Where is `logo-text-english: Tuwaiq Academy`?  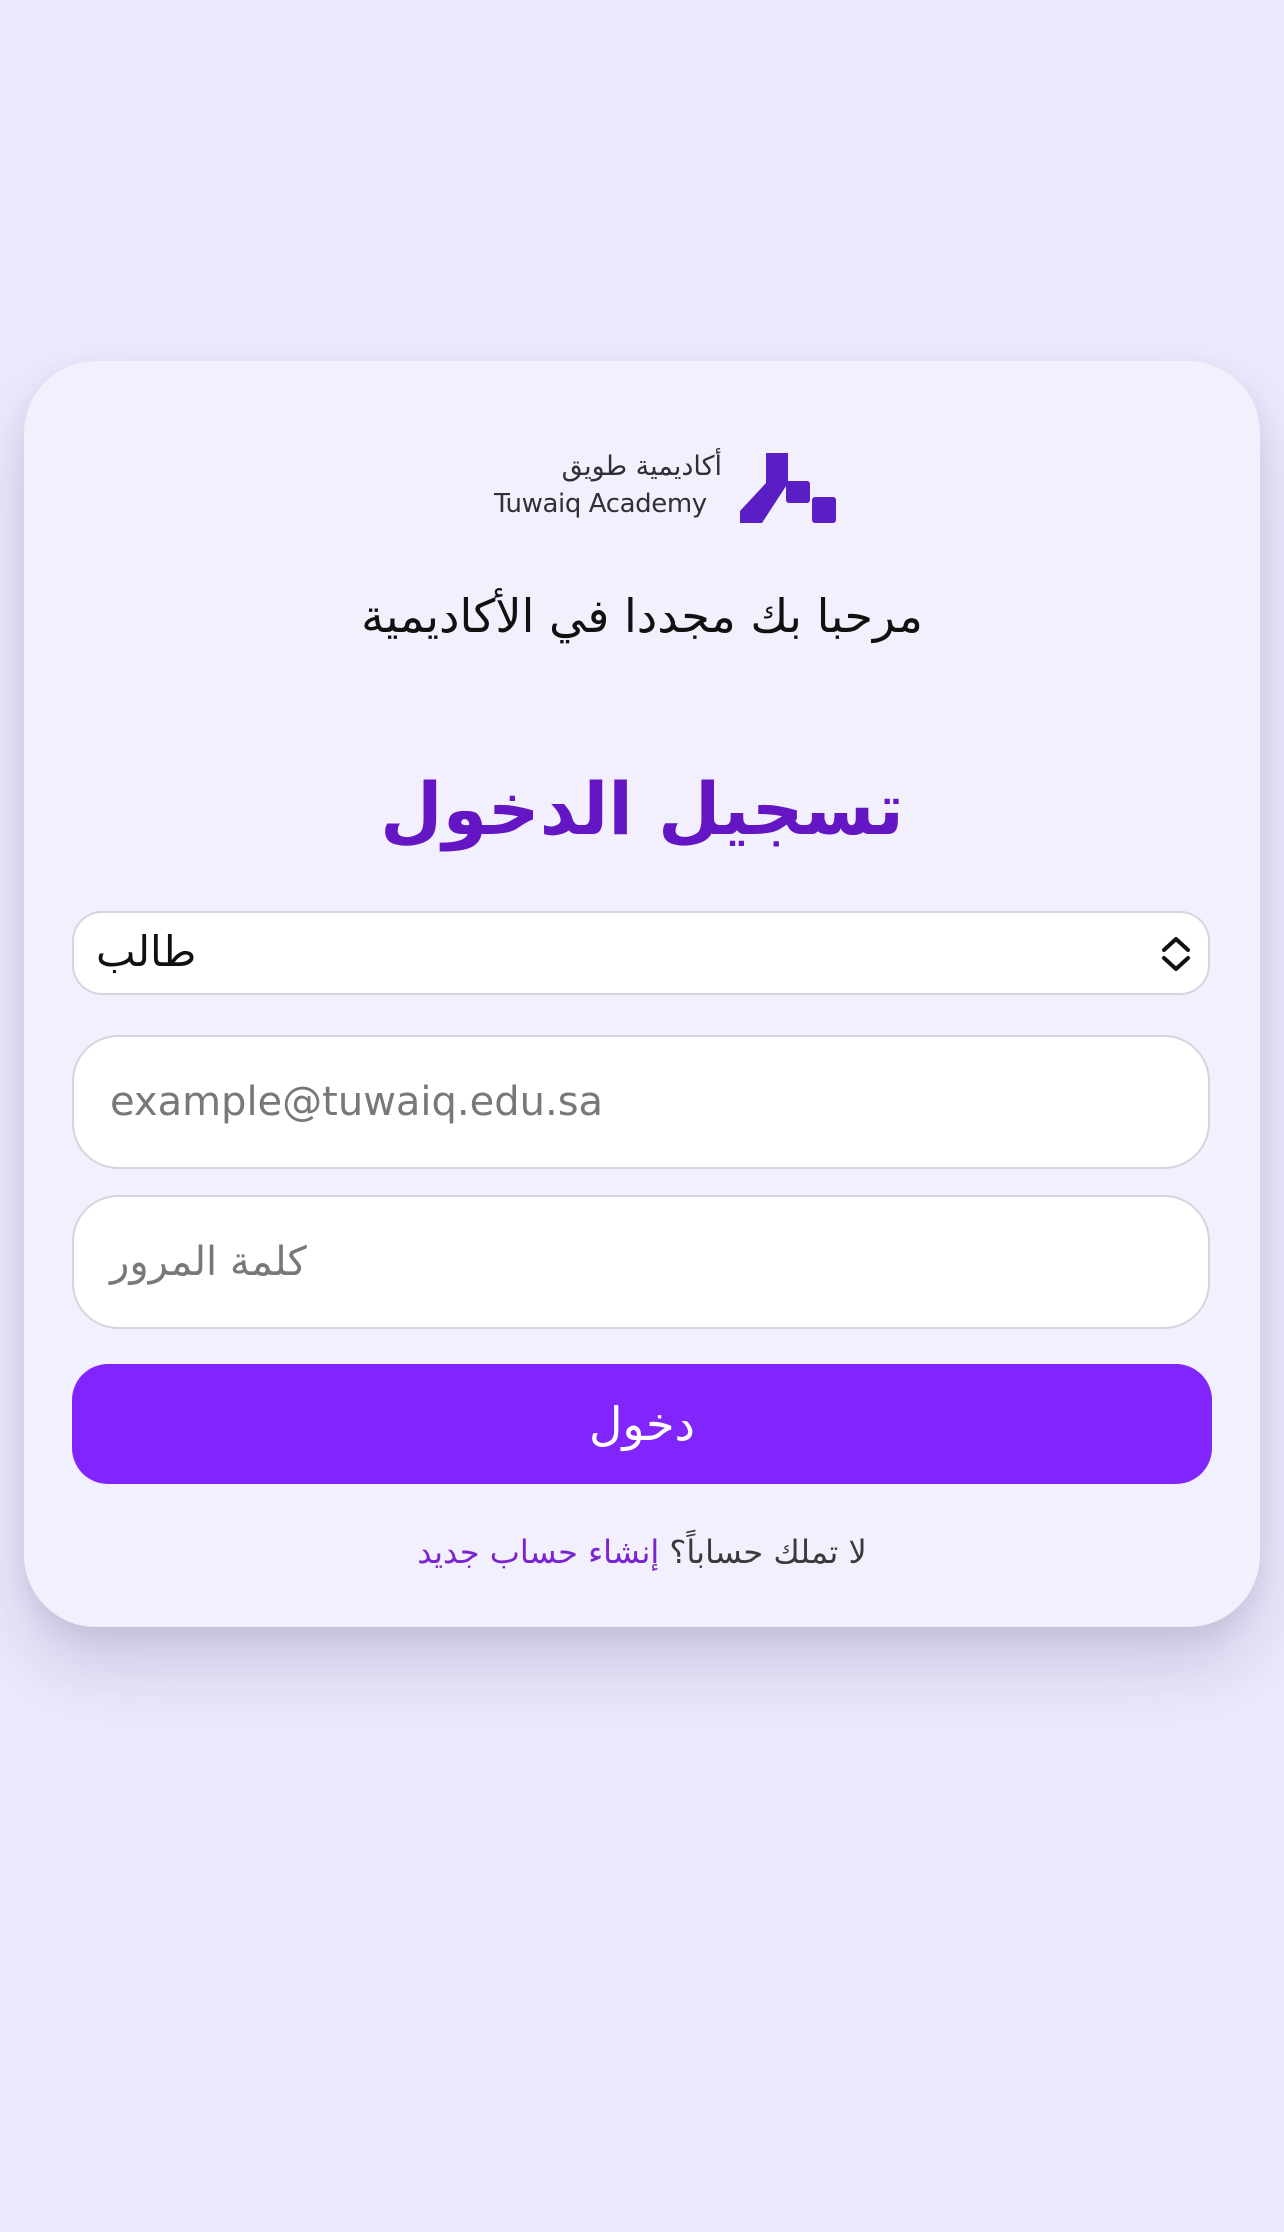
logo-text-english: Tuwaiq Academy is located at coordinates (600, 504).